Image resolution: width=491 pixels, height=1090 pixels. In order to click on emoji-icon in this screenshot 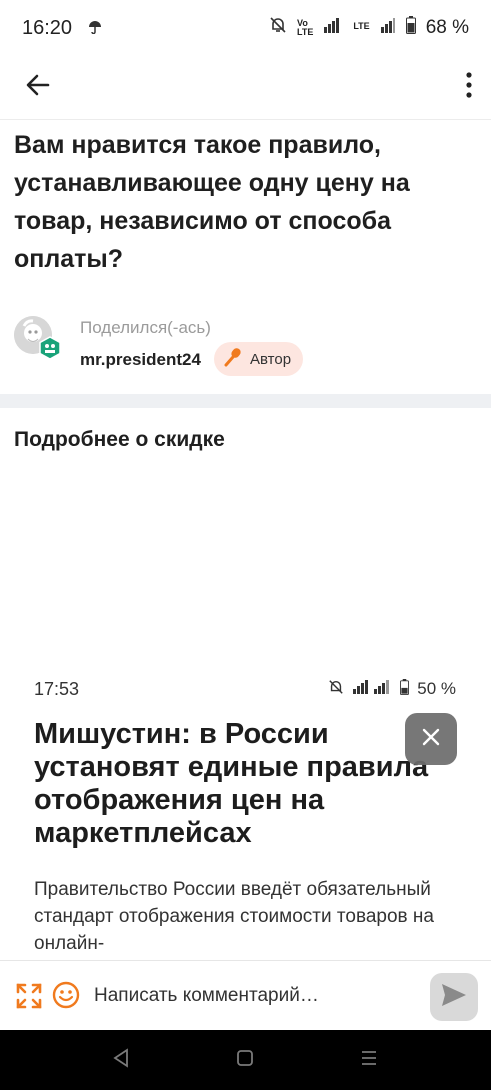, I will do `click(66, 997)`.